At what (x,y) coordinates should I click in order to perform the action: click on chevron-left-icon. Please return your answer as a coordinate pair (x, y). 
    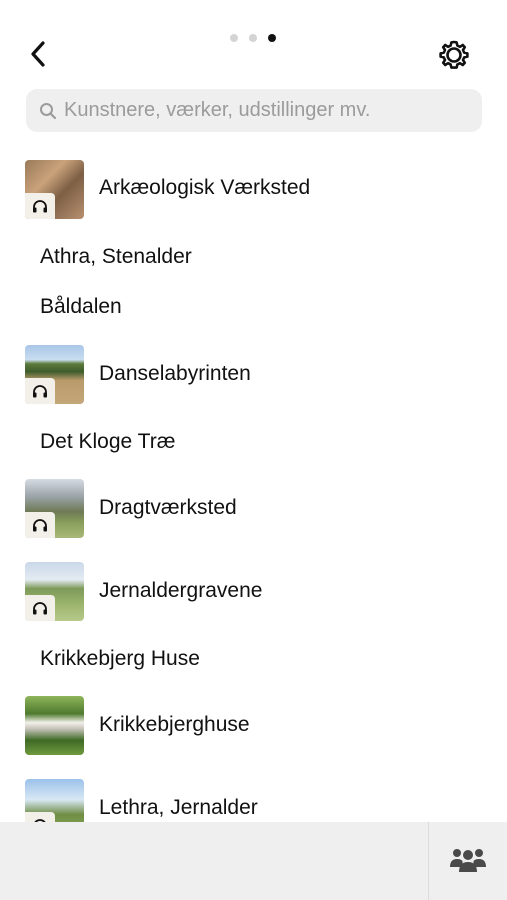
    Looking at the image, I should click on (38, 54).